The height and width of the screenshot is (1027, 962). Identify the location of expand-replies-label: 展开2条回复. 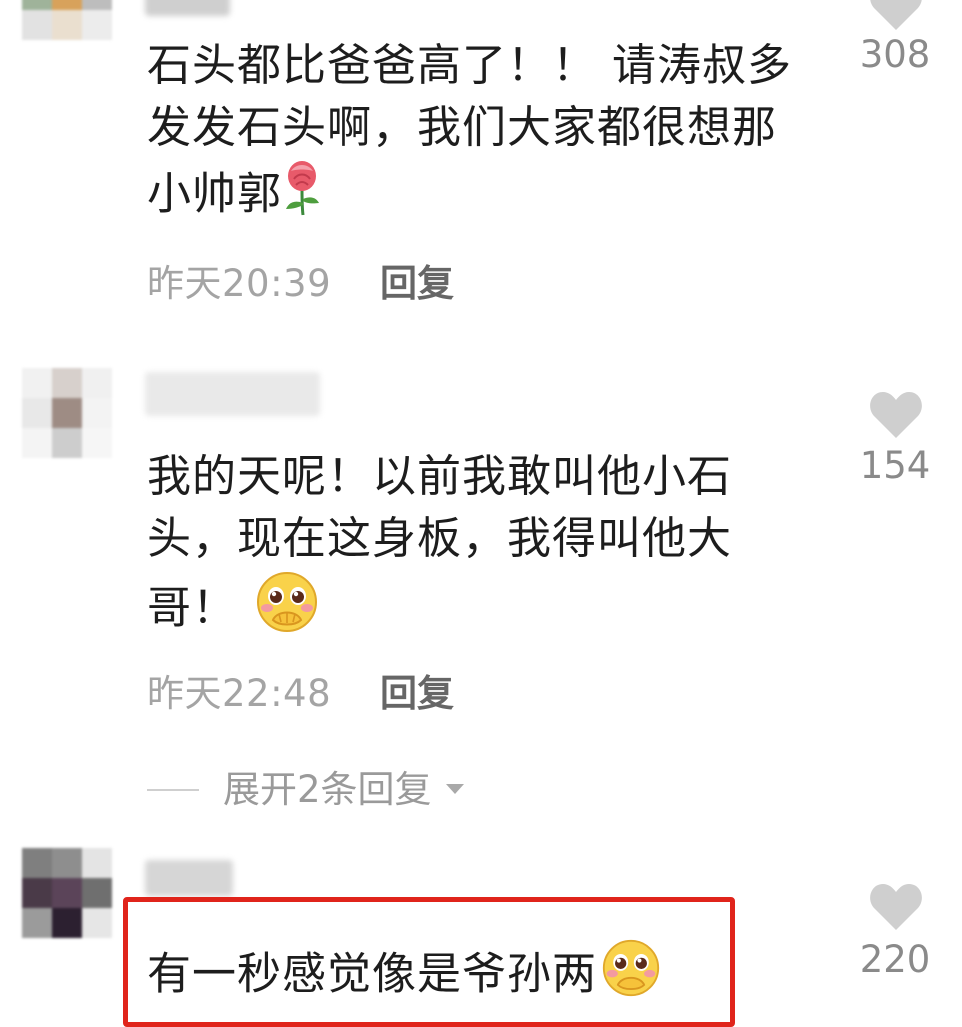
(327, 790).